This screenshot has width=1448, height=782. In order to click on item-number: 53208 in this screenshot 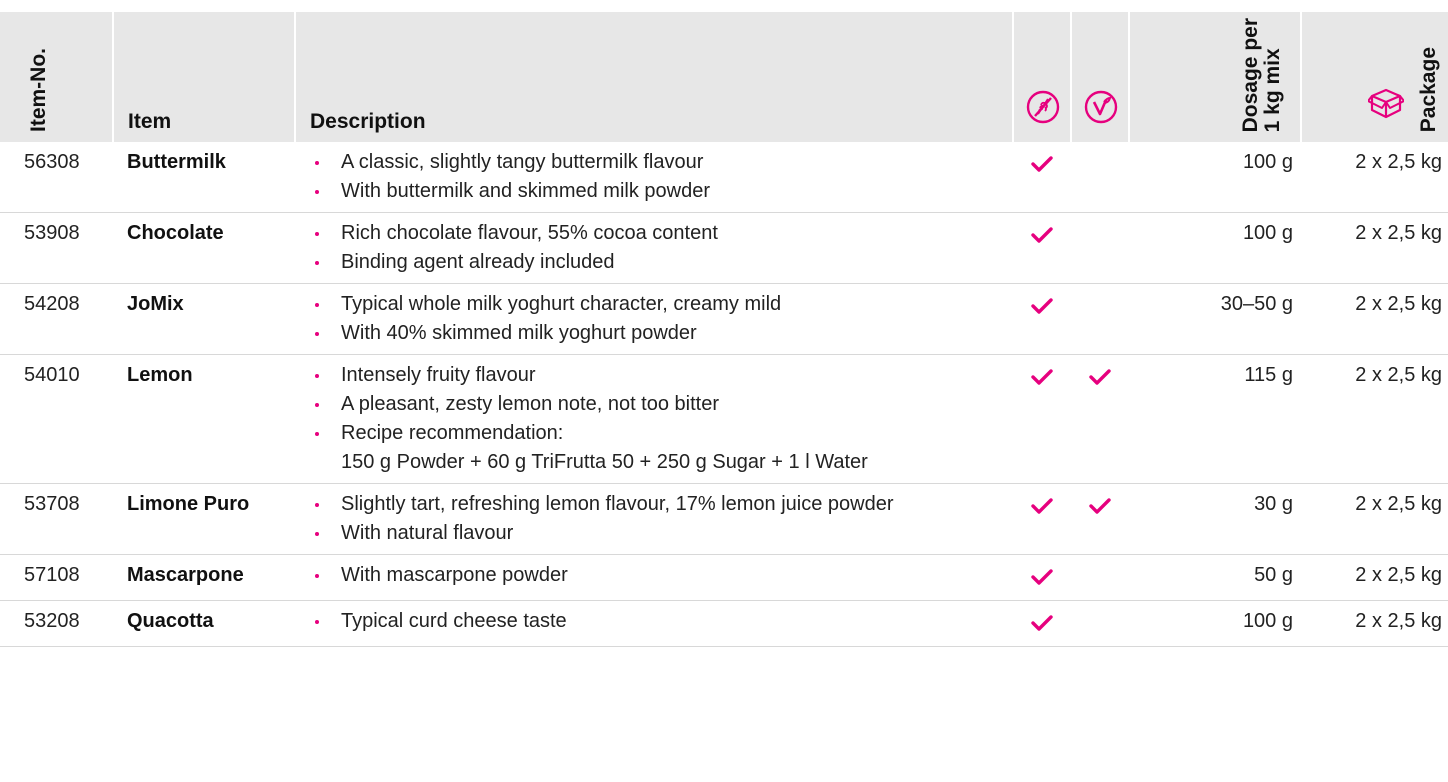, I will do `click(56, 623)`.